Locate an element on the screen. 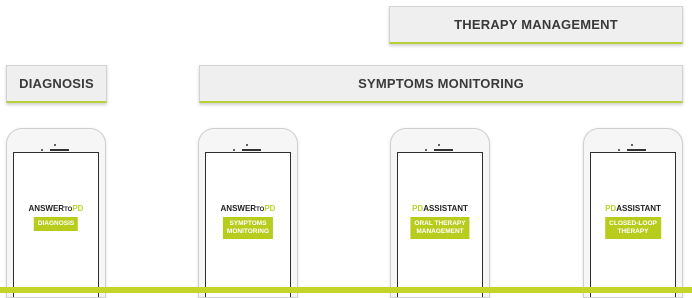 Image resolution: width=692 pixels, height=298 pixels. feature-chip: SYMPTOMS MONITORING is located at coordinates (248, 228).